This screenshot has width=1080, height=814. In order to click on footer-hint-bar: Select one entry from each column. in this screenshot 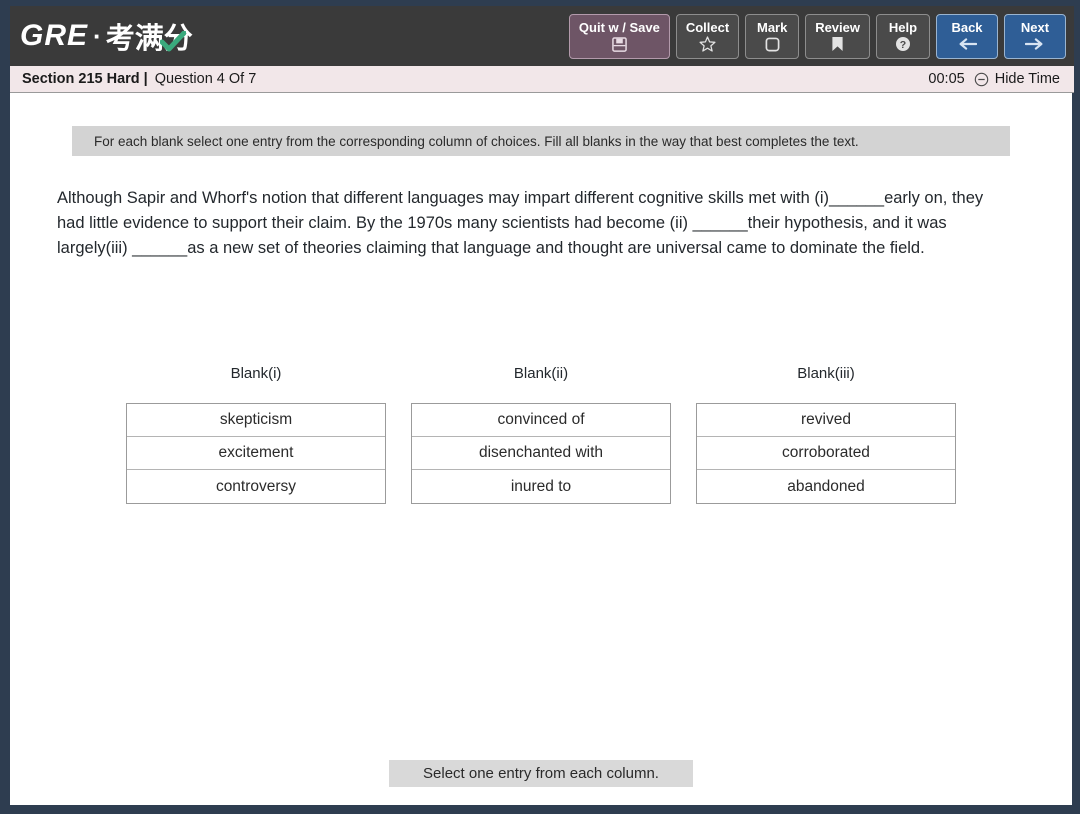, I will do `click(541, 773)`.